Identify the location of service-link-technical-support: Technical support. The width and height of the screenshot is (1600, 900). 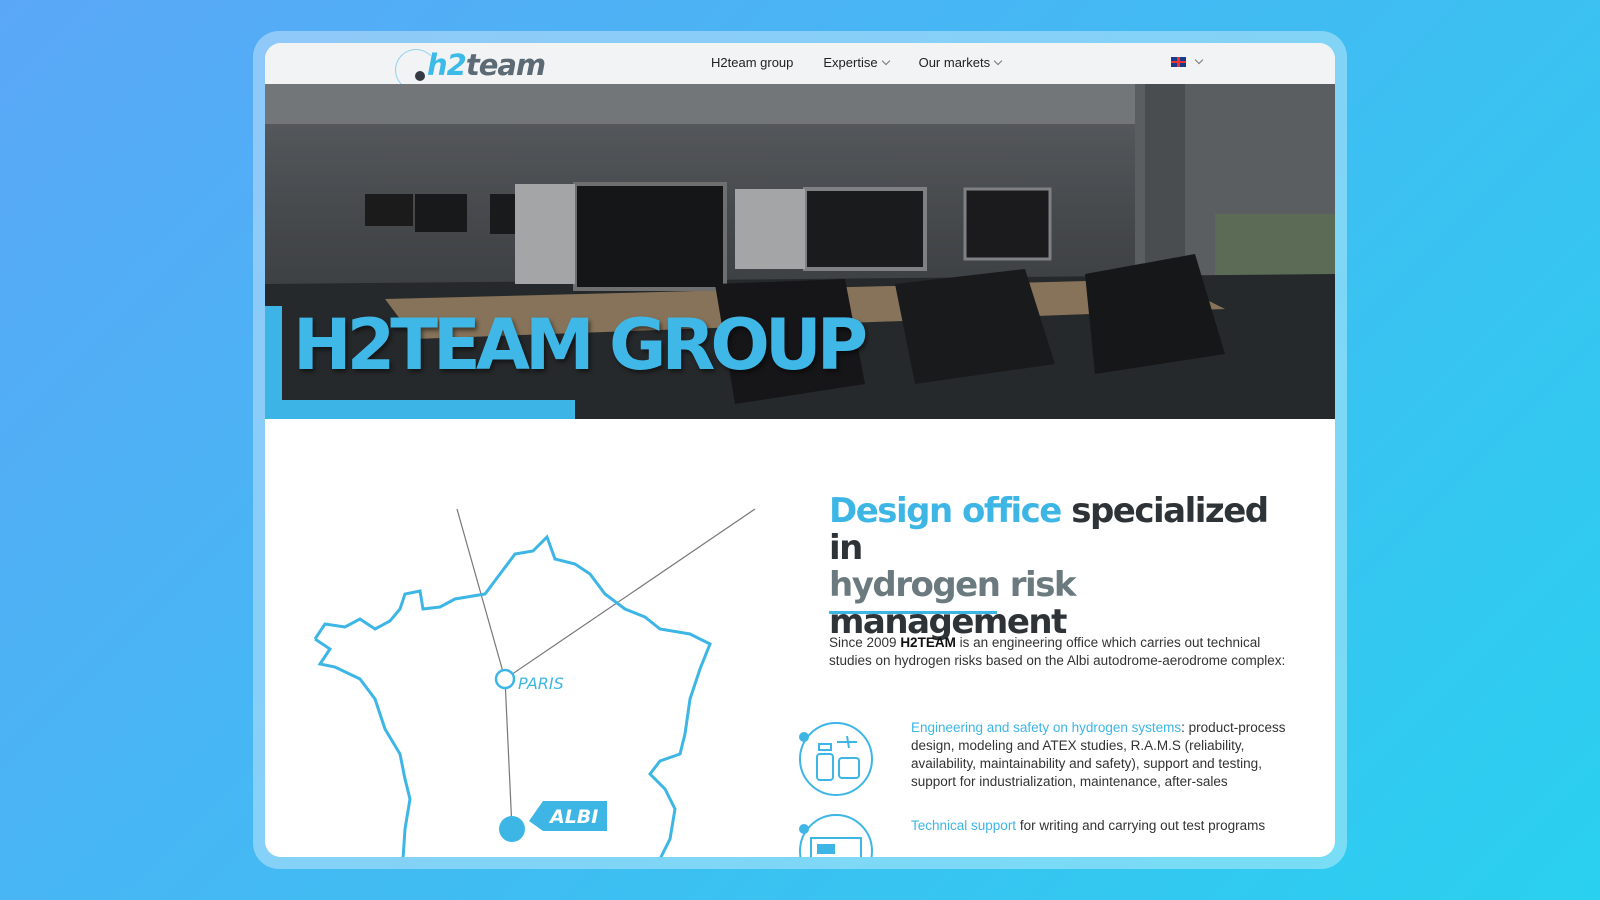
(963, 825).